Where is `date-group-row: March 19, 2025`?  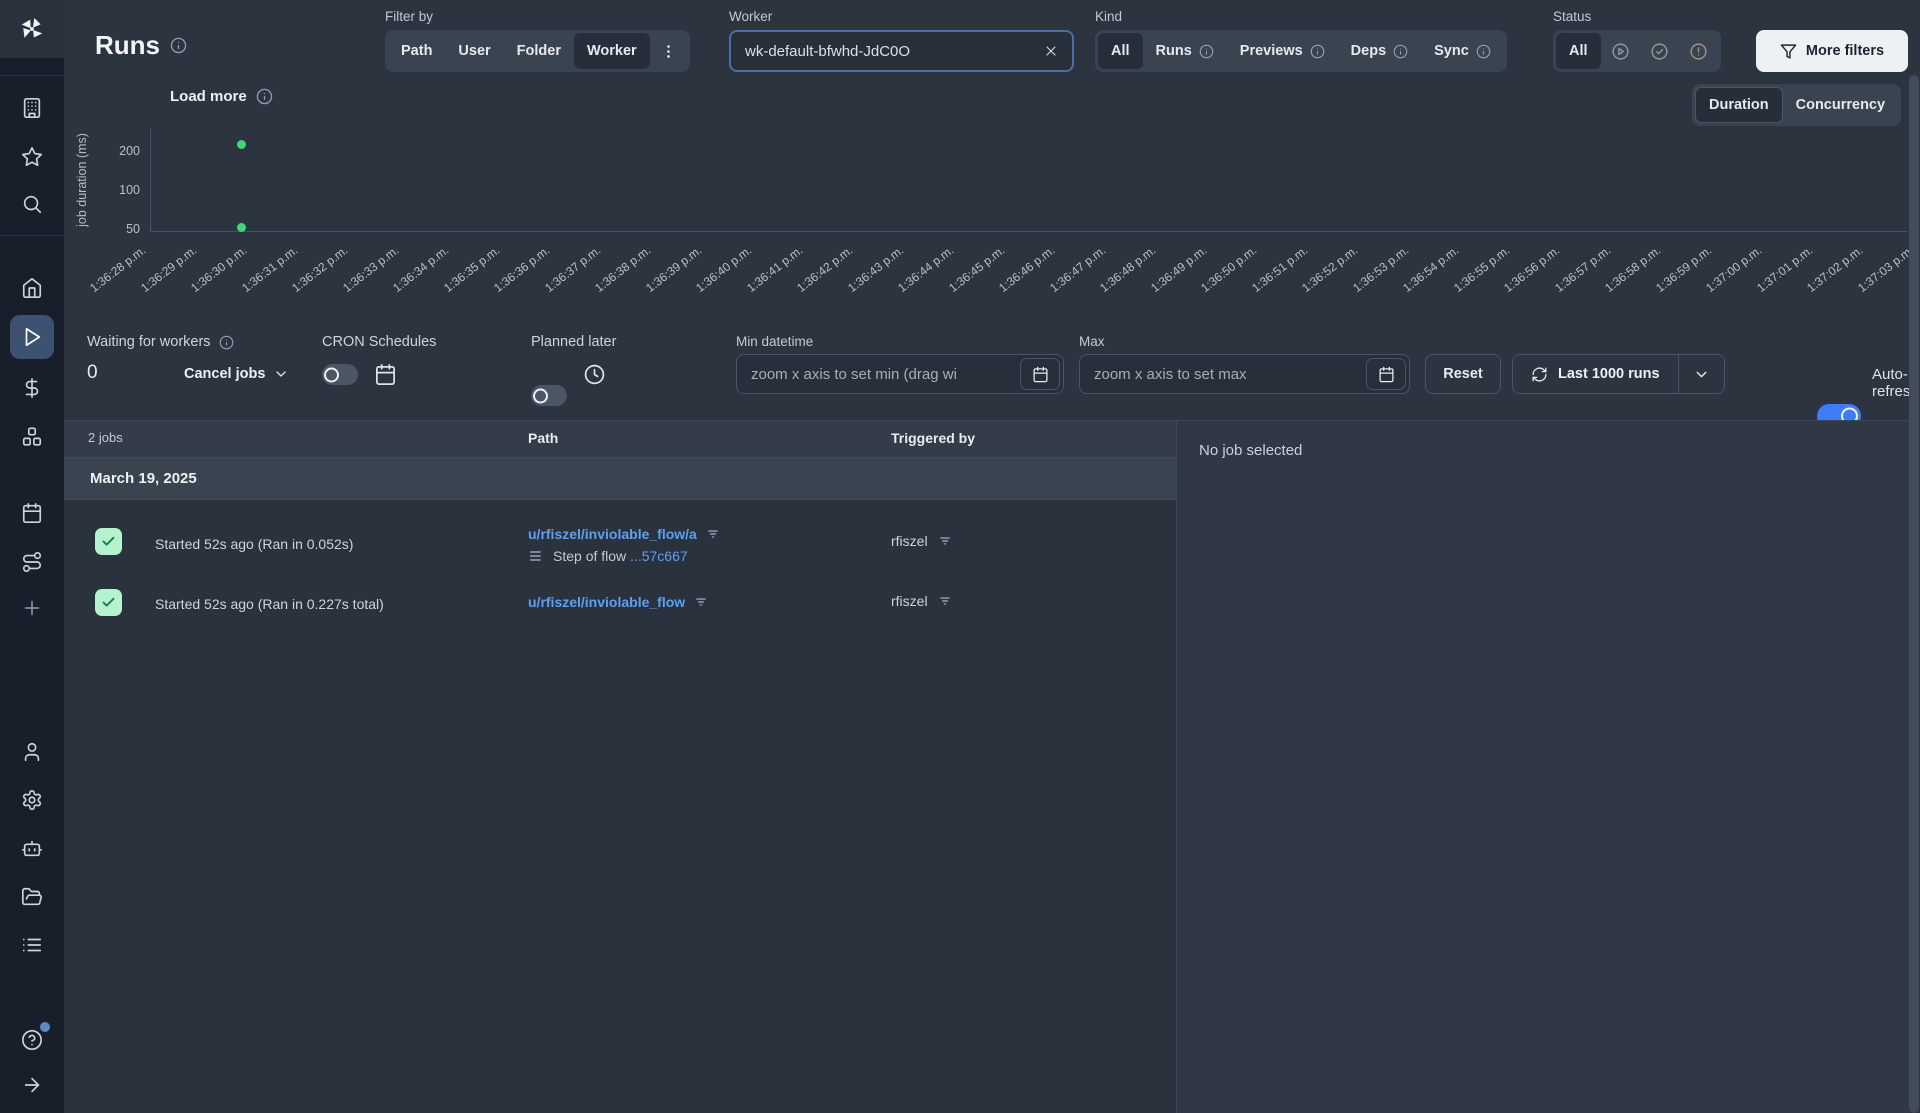
date-group-row: March 19, 2025 is located at coordinates (620, 479).